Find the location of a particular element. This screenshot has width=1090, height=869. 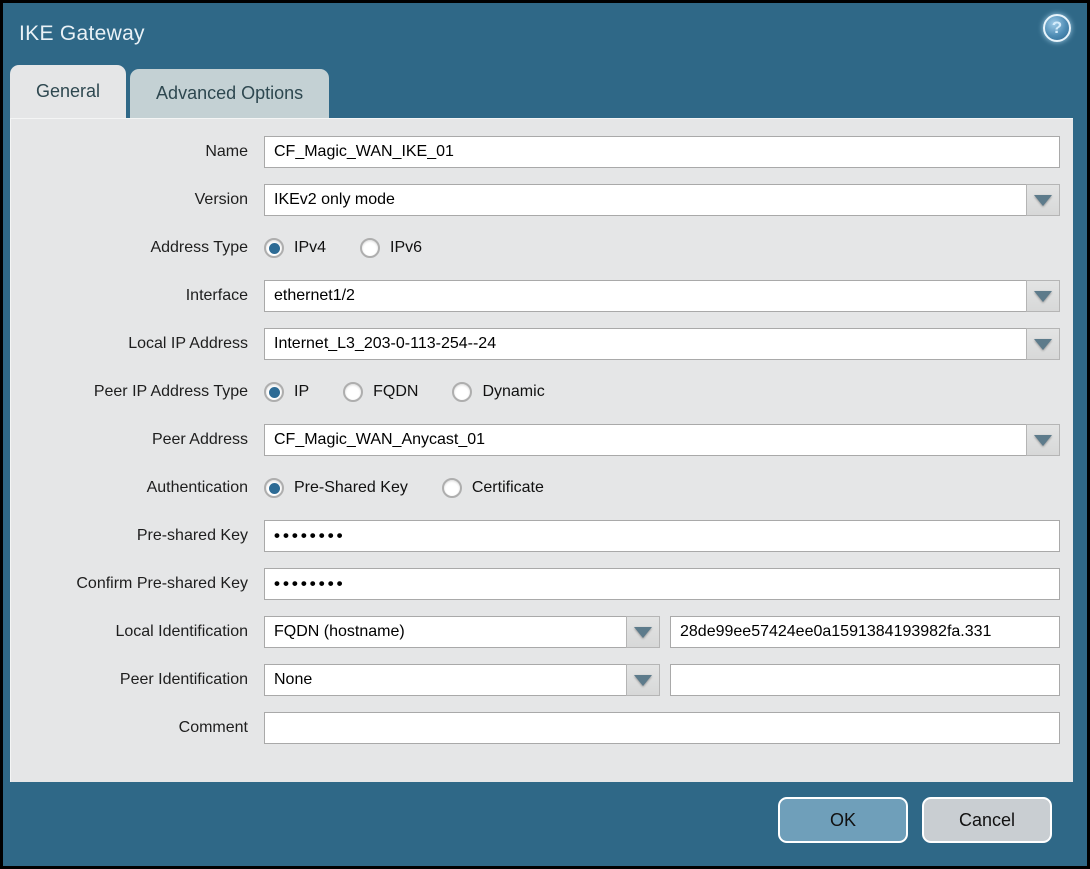

peer-identification-type-dropdown is located at coordinates (462, 680).